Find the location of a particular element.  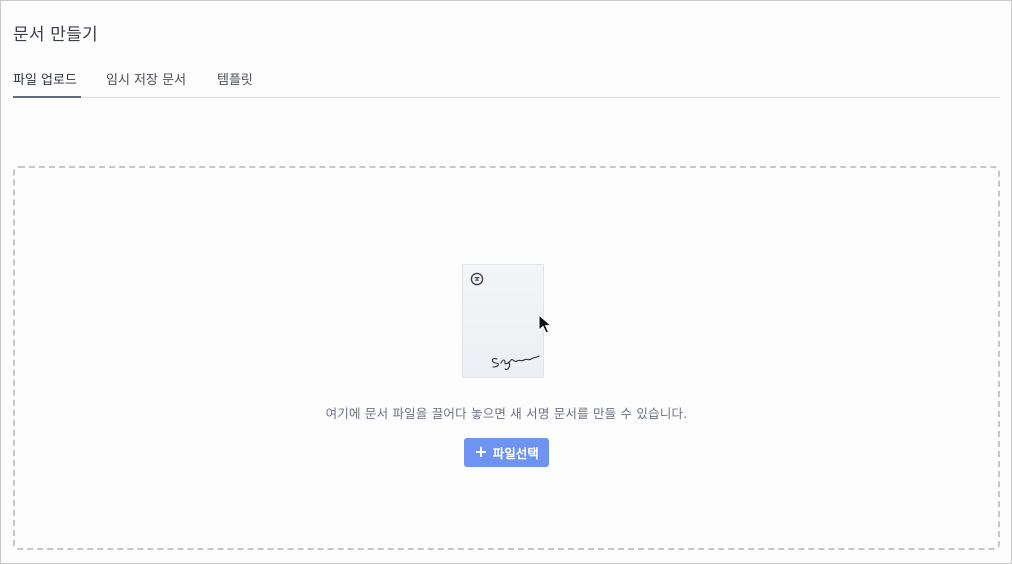

tab-bar: 파일 업로드 임시 저장 문서 템플릿 is located at coordinates (506, 83).